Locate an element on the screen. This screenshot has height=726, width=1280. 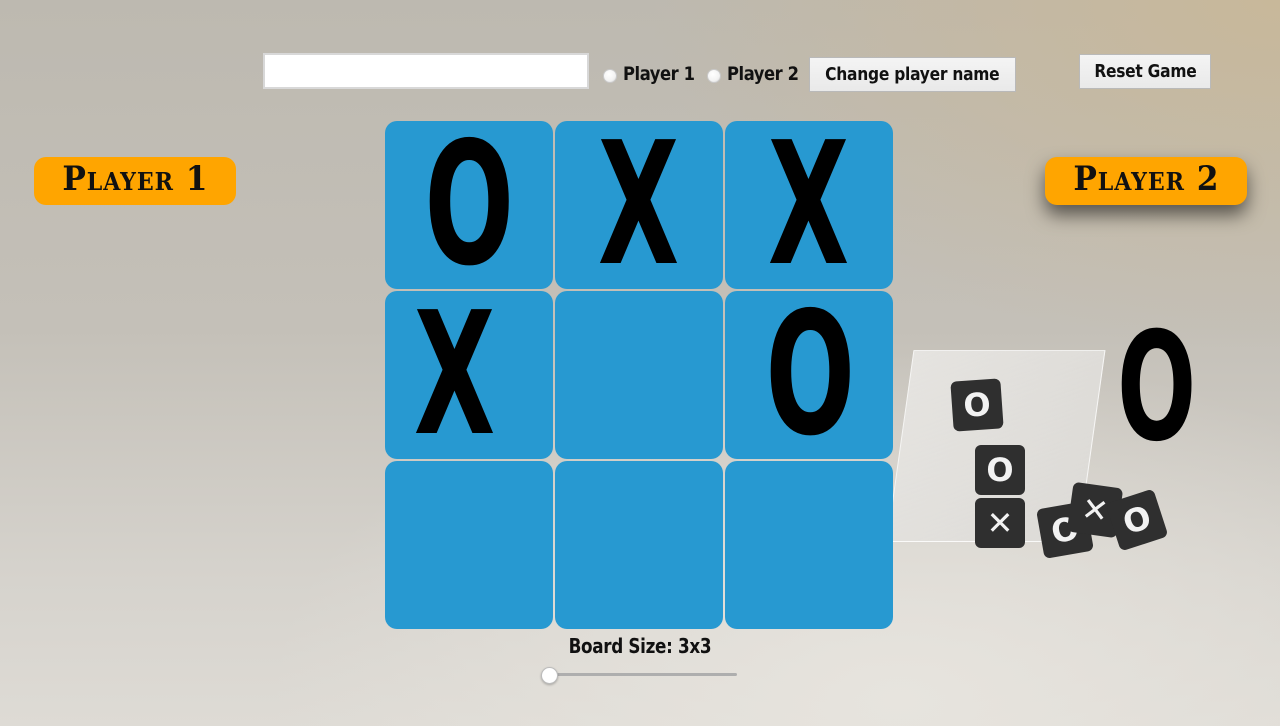
board-size-slider is located at coordinates (639, 675).